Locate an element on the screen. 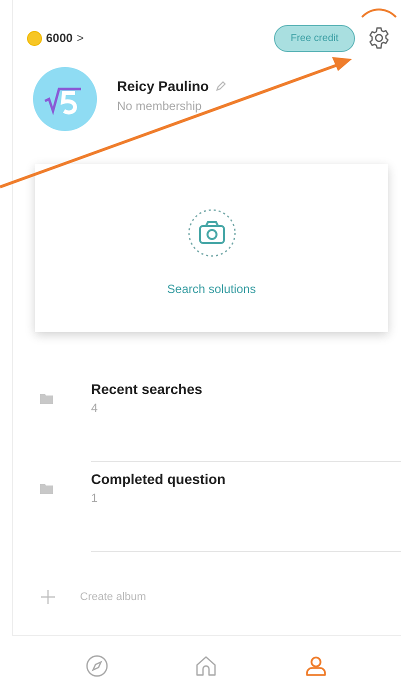 The width and height of the screenshot is (401, 696). album-count: 1 is located at coordinates (95, 498).